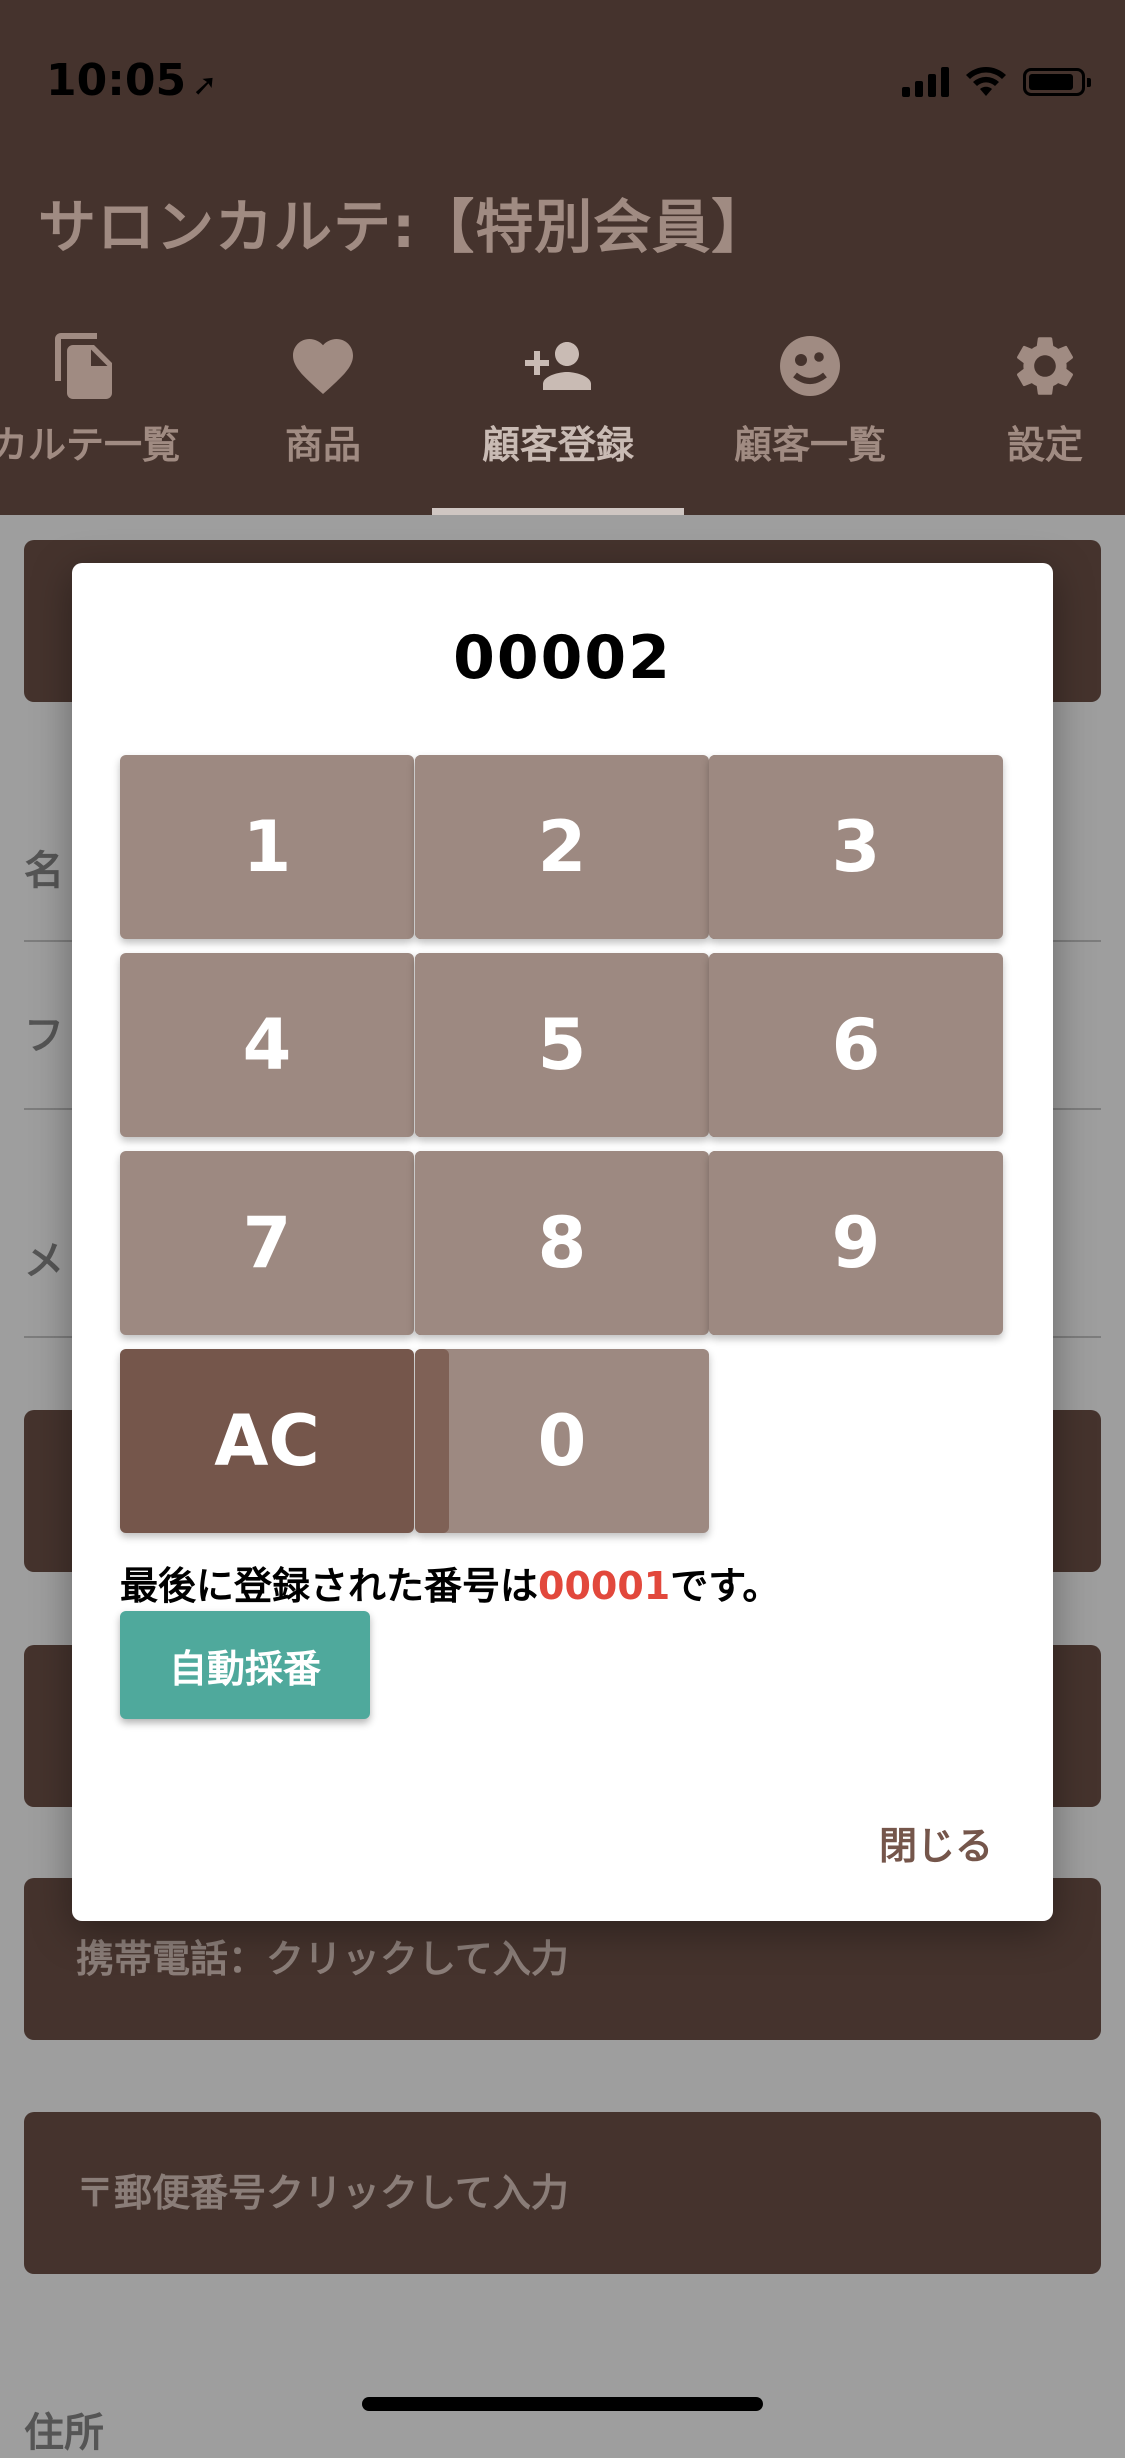  Describe the element at coordinates (205, 85) in the screenshot. I see `location-arrow-icon: ➚` at that location.